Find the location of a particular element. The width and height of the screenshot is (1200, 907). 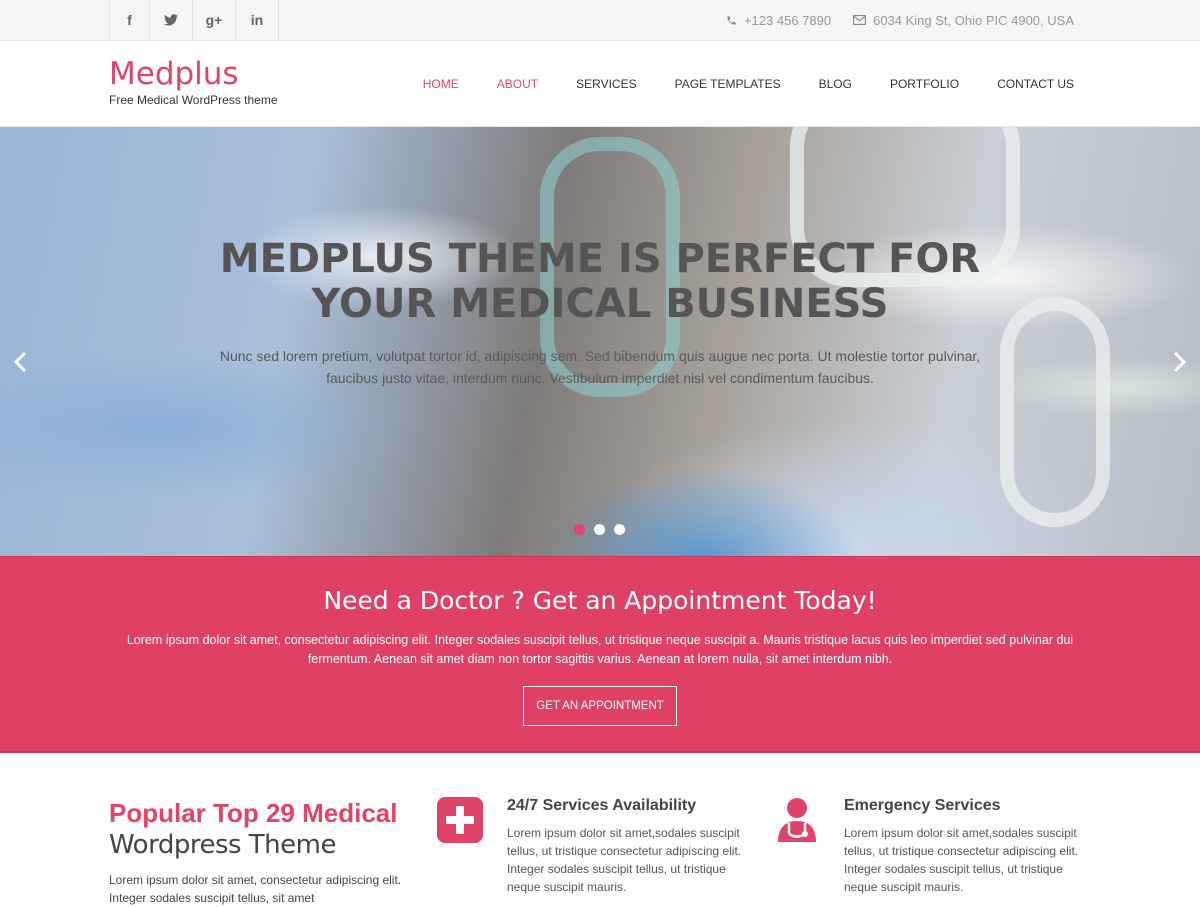

feature-card-title: 24/7 Services Availability is located at coordinates (602, 805).